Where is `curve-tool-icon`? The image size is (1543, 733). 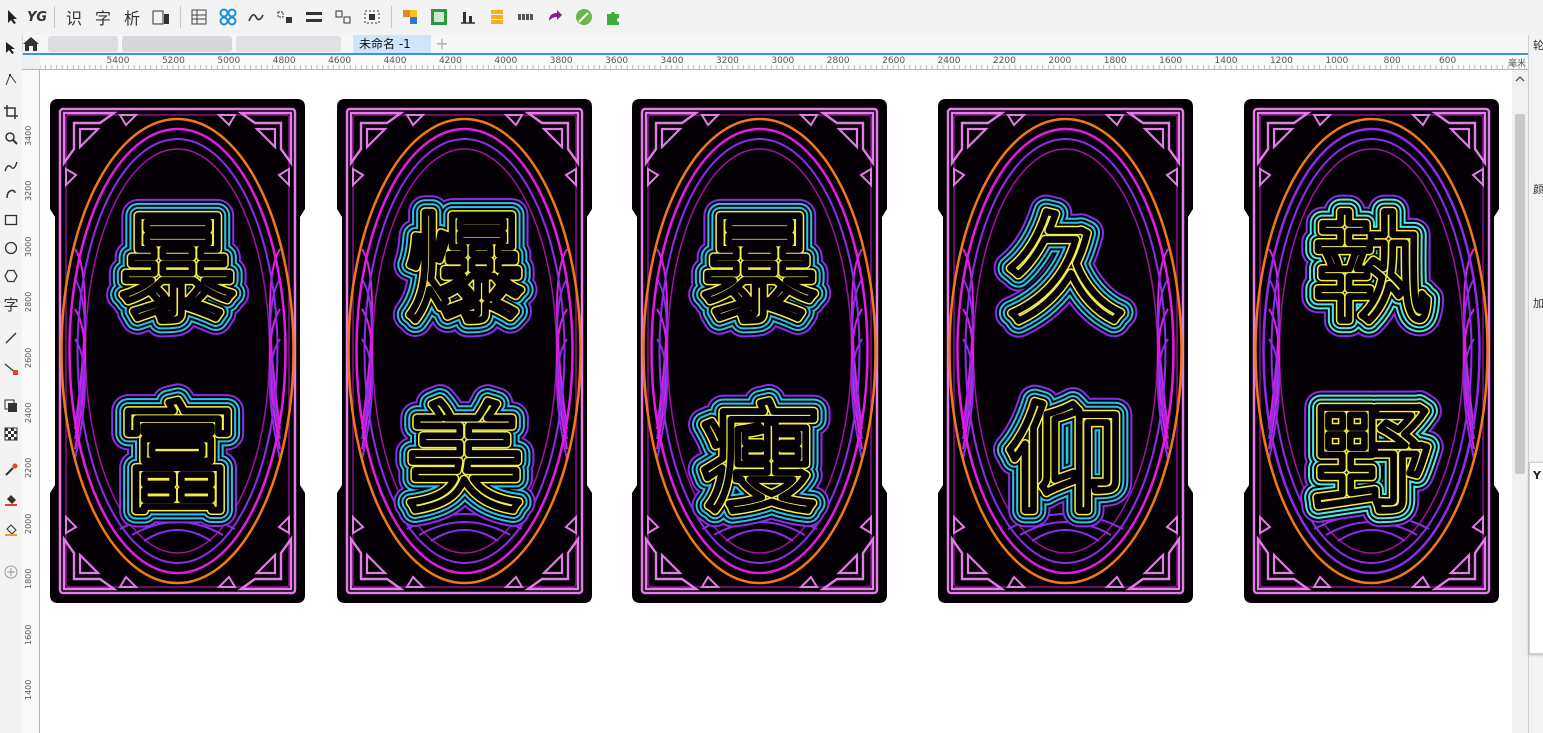 curve-tool-icon is located at coordinates (256, 17).